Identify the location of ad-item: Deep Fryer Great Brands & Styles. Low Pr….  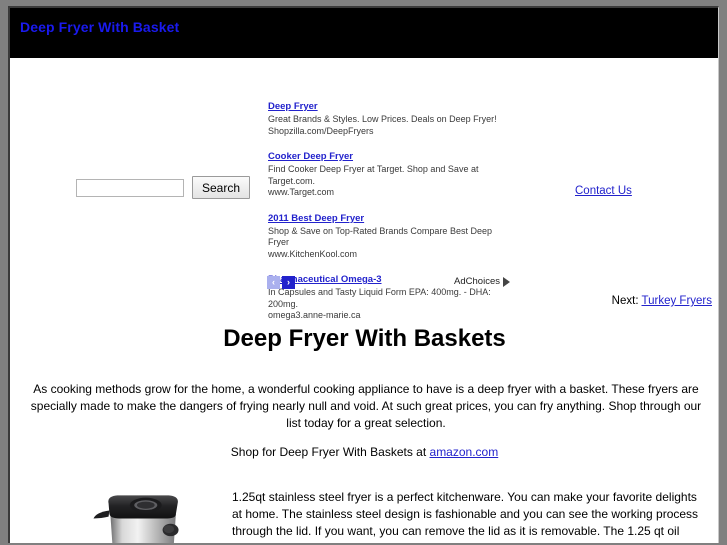
(388, 116).